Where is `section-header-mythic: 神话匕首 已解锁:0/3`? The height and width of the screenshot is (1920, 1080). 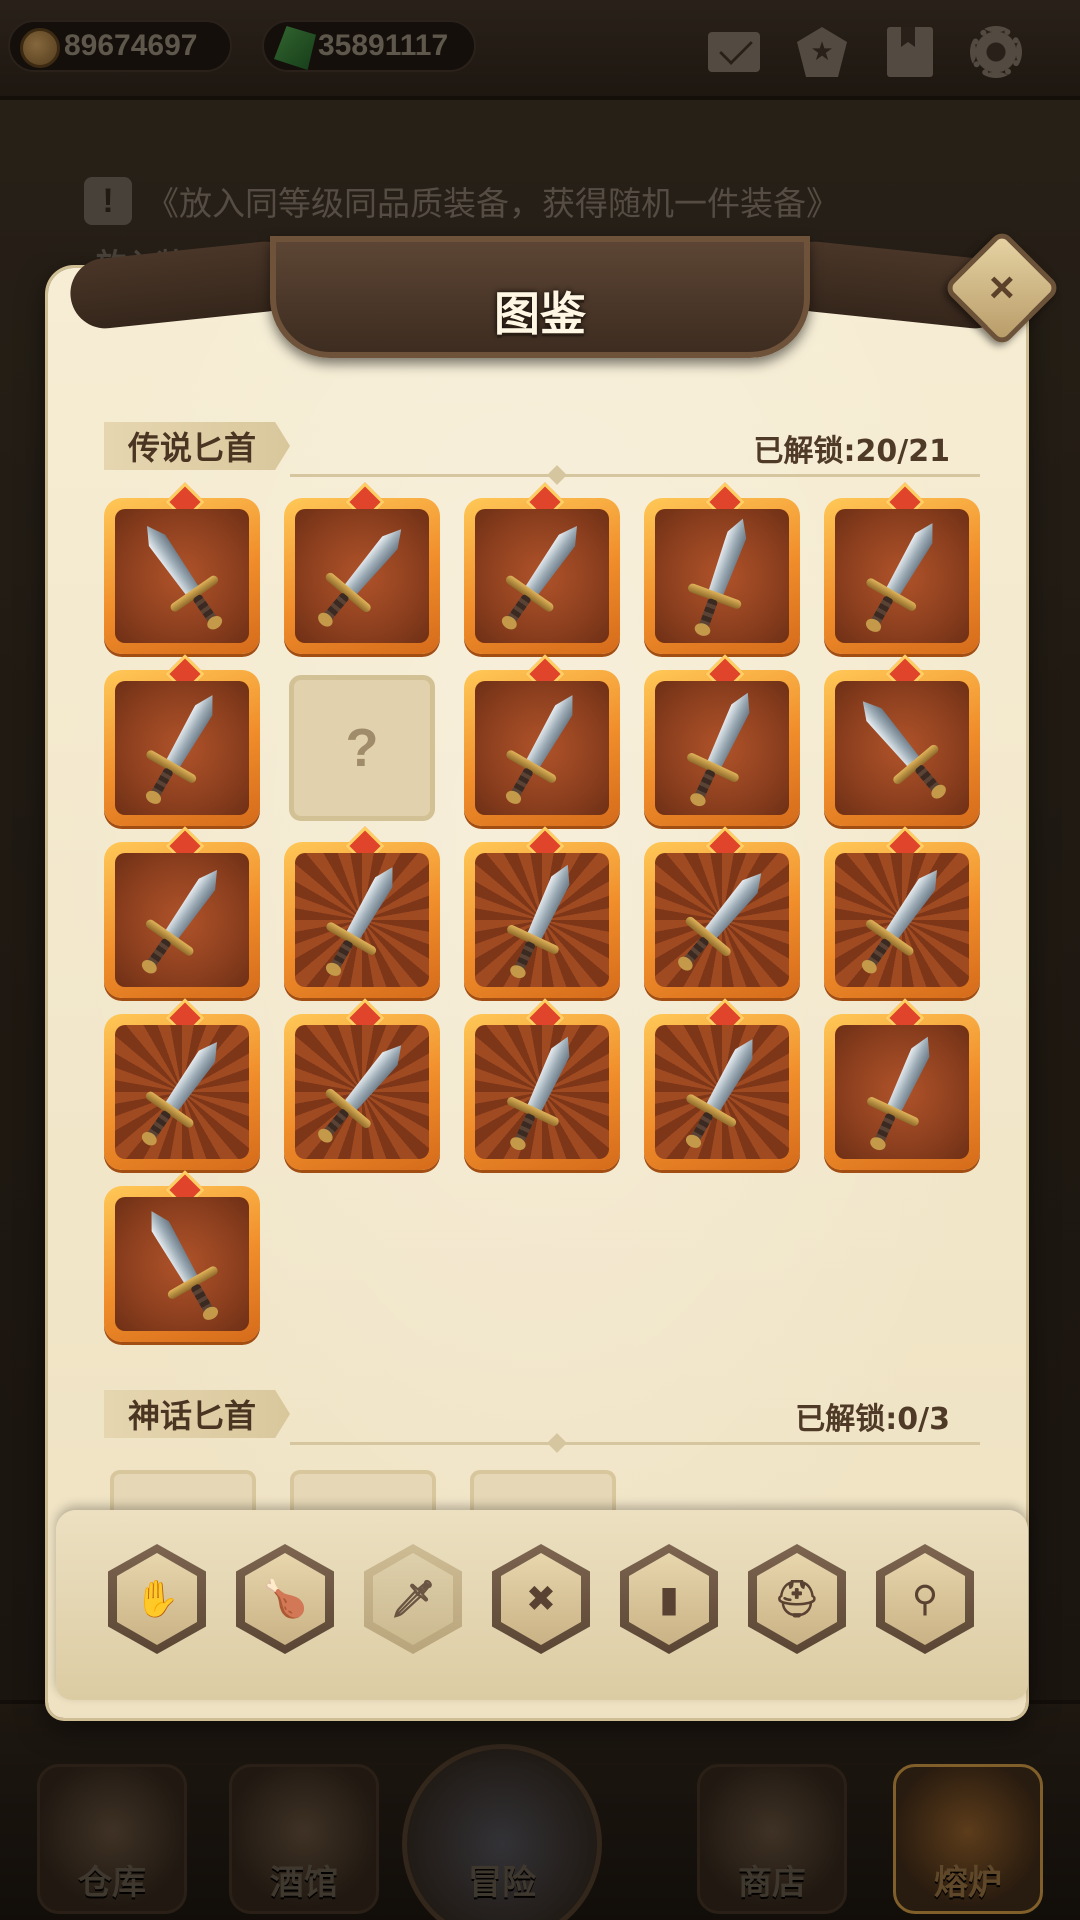
section-header-mythic: 神话匕首 已解锁:0/3 is located at coordinates (540, 1416).